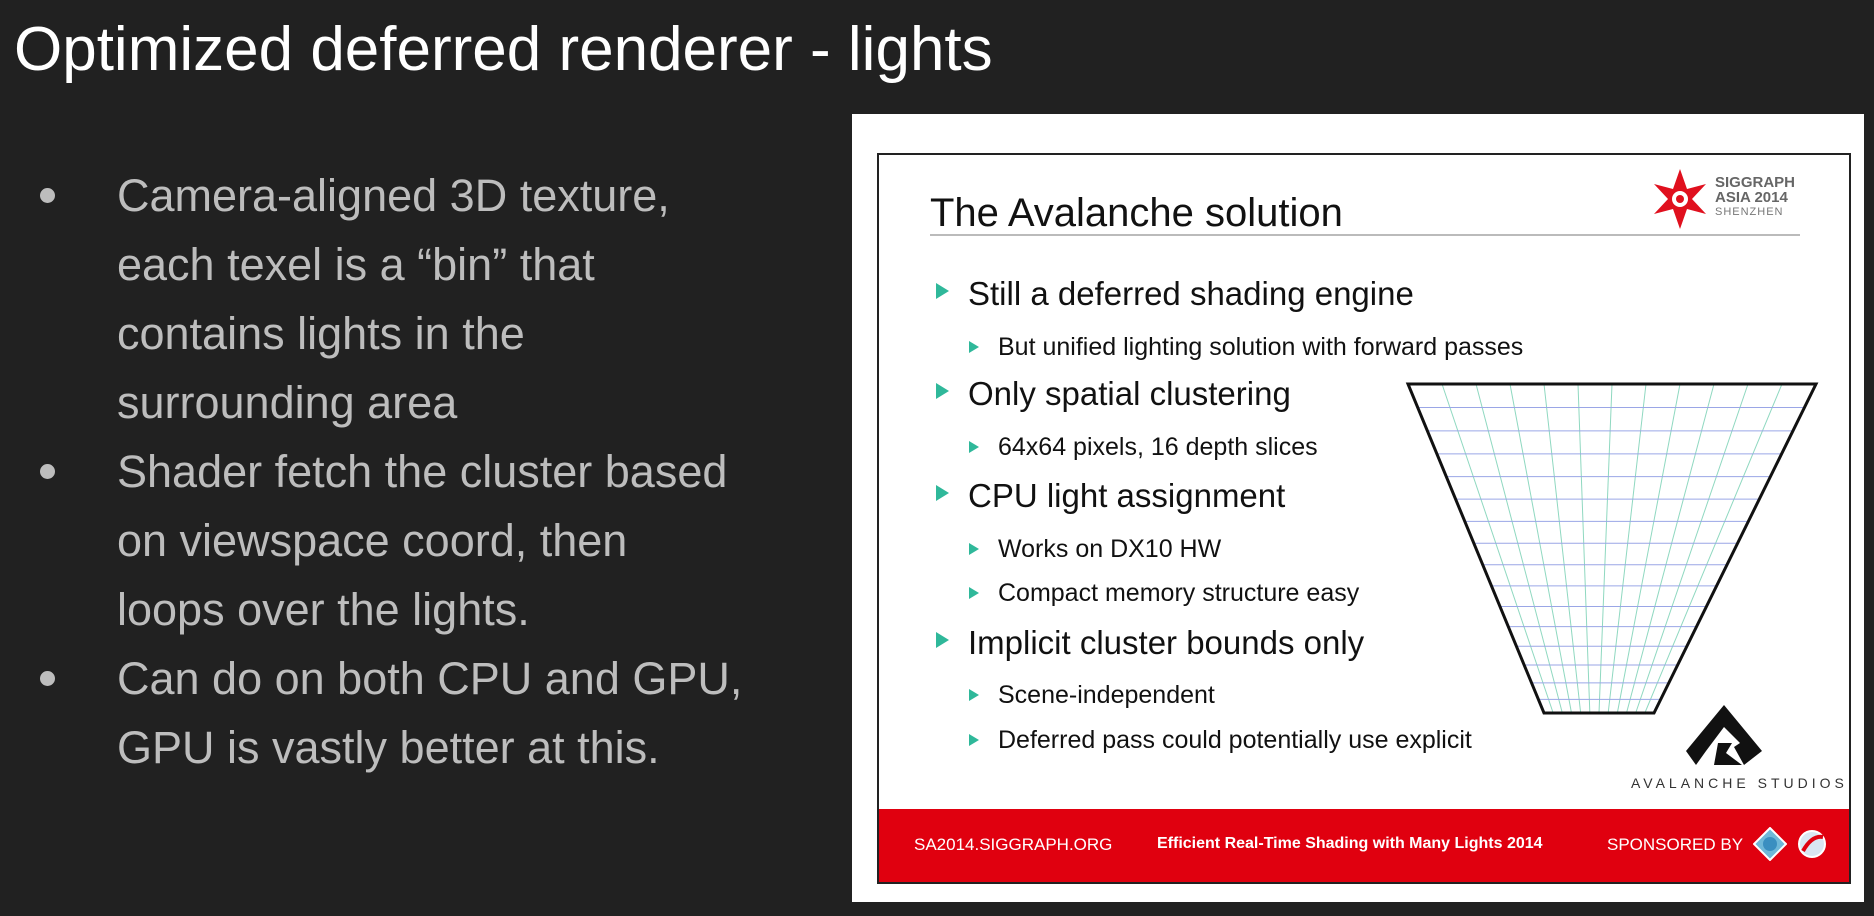 This screenshot has width=1874, height=916. Describe the element at coordinates (287, 402) in the screenshot. I see `bullet-line: surrounding area` at that location.